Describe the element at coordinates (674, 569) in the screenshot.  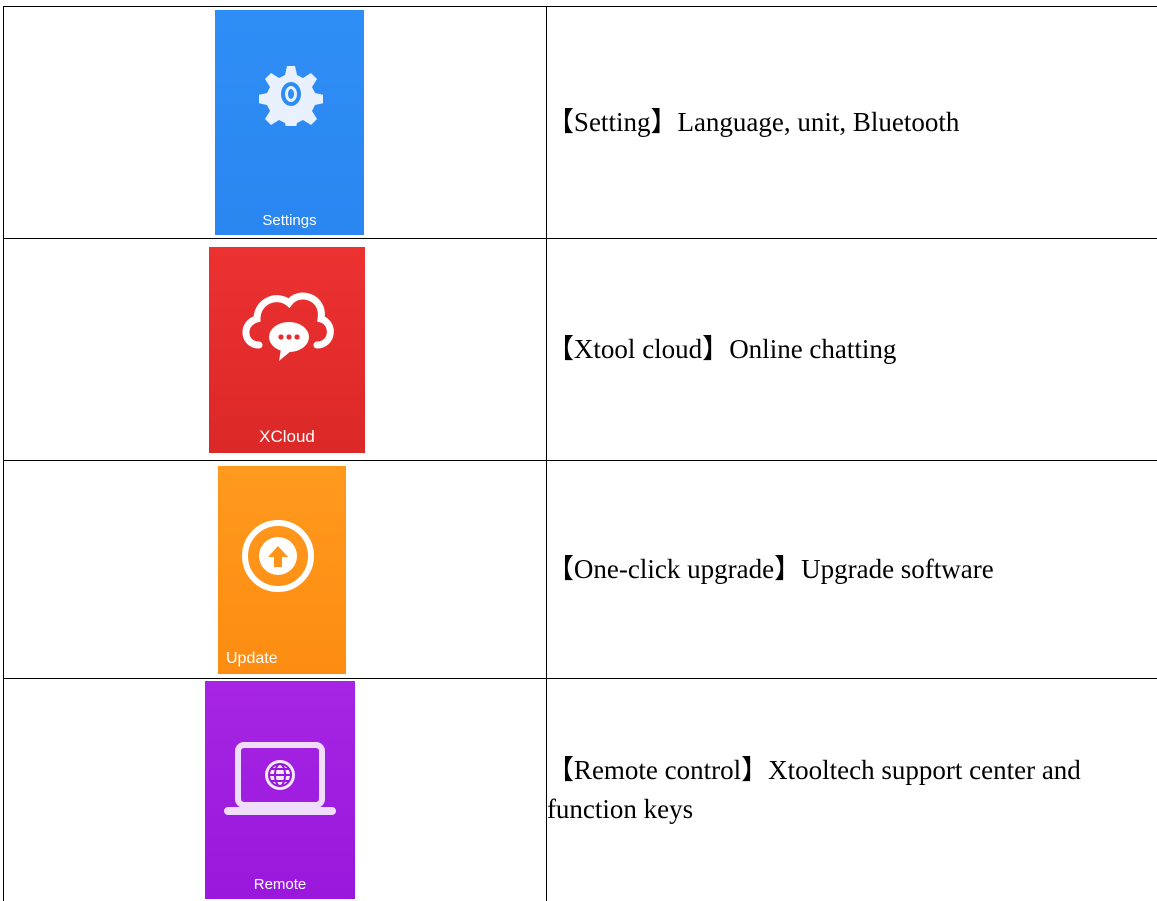
I see `feature-title: 【One-click upgrade】` at that location.